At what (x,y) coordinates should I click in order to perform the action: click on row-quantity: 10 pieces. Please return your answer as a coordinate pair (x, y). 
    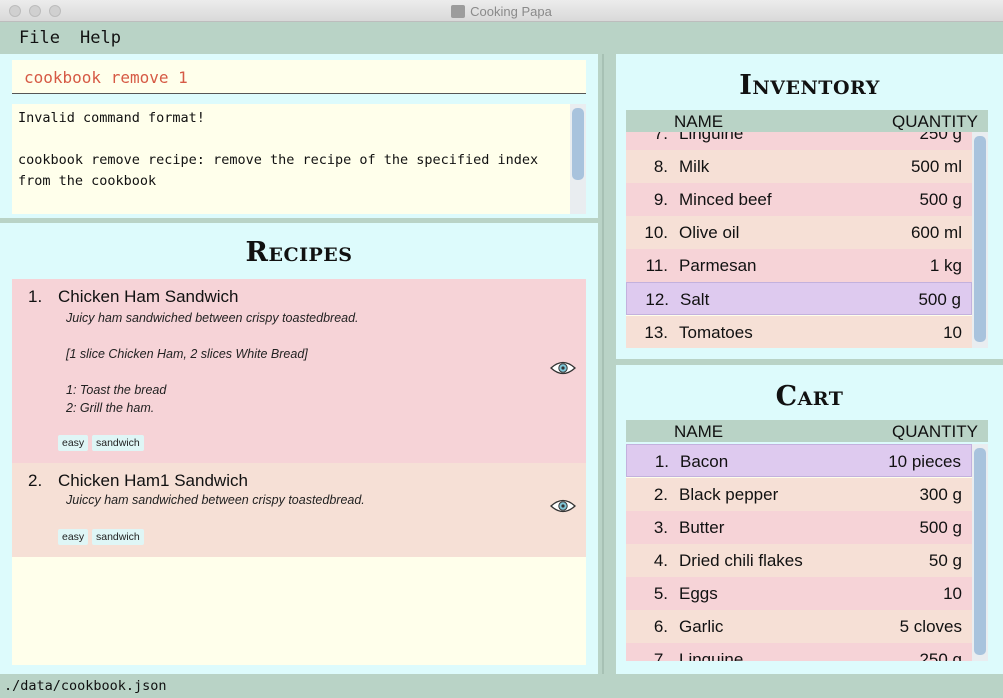
    Looking at the image, I should click on (924, 461).